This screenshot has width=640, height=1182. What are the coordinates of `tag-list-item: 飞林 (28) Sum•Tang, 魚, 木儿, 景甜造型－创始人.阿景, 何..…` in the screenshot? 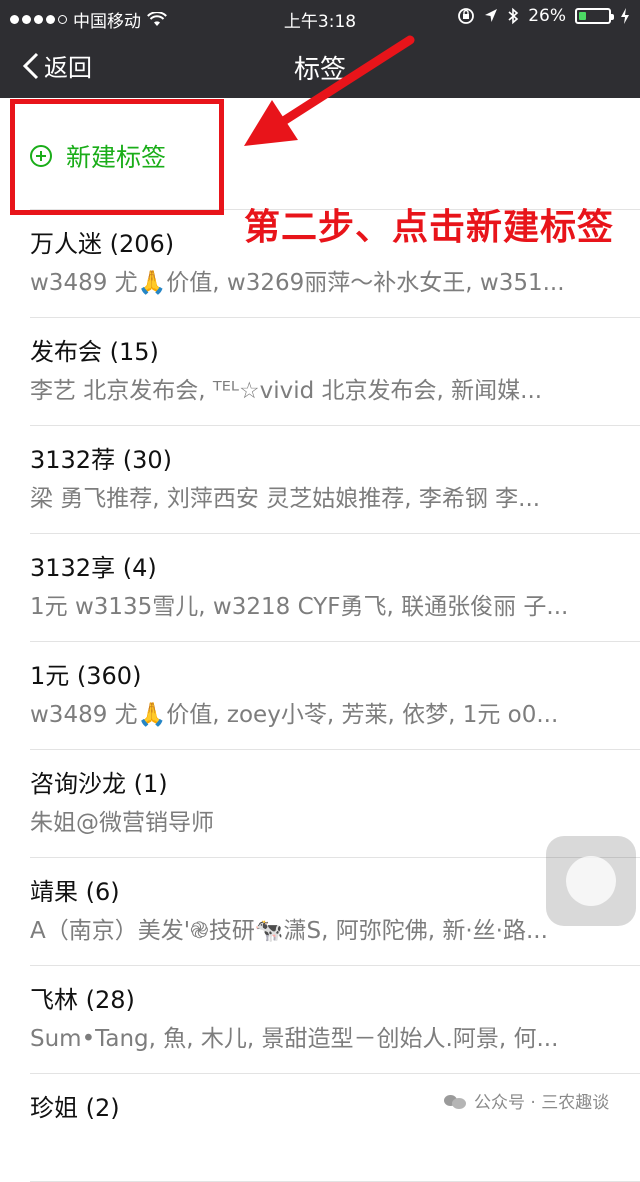 It's located at (320, 1020).